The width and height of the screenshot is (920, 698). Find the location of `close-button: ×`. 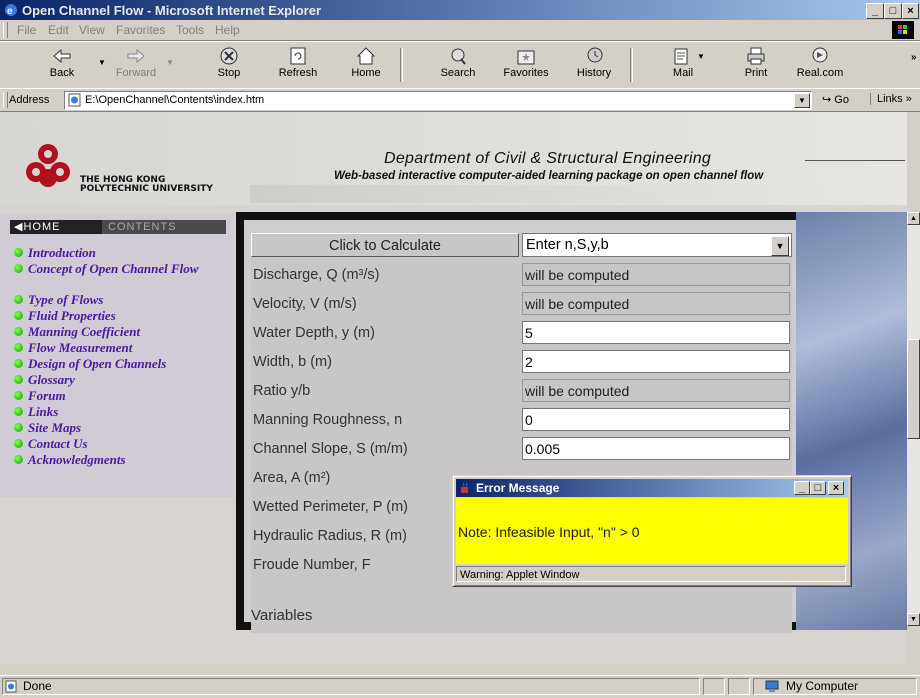

close-button: × is located at coordinates (910, 11).